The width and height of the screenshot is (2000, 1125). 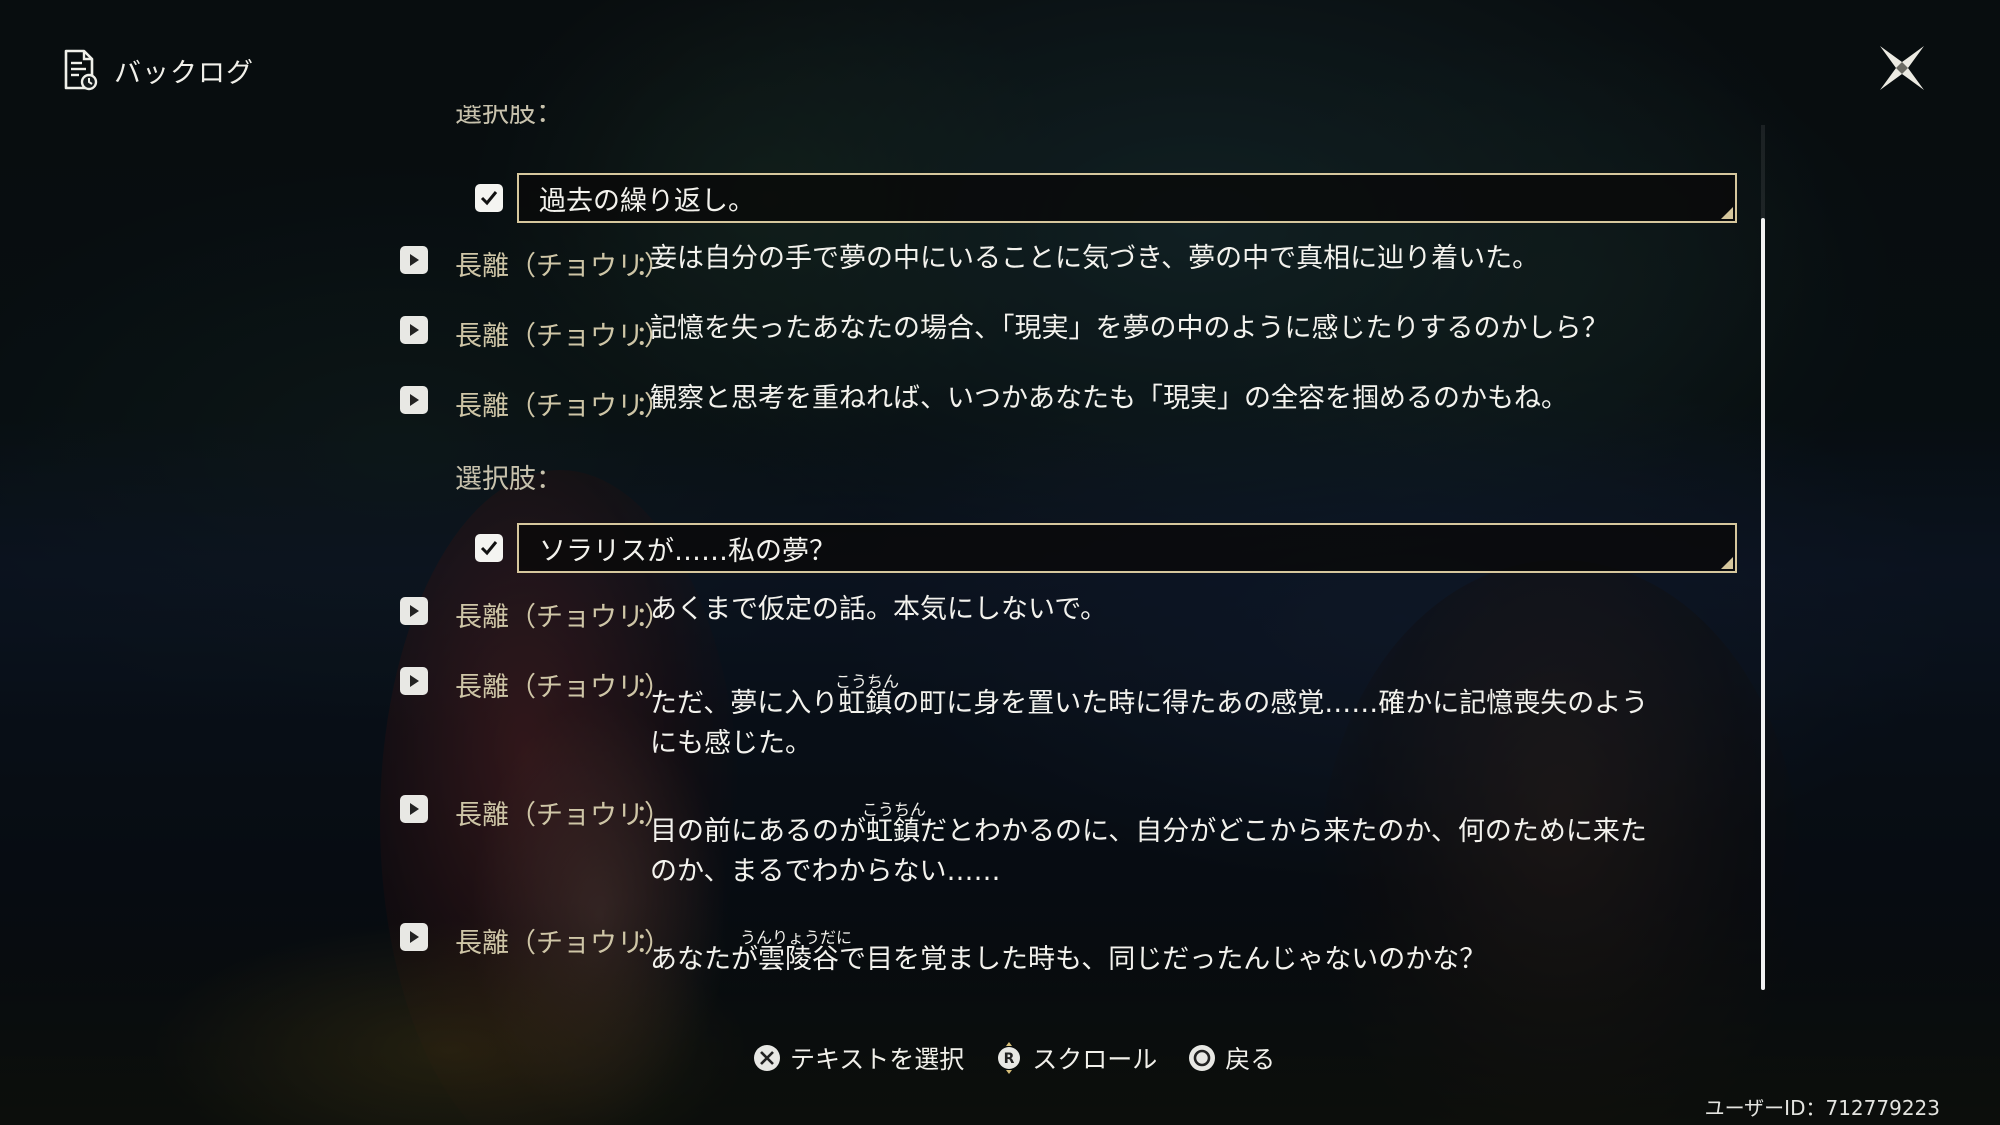 I want to click on scrollbar-thumb, so click(x=1763, y=604).